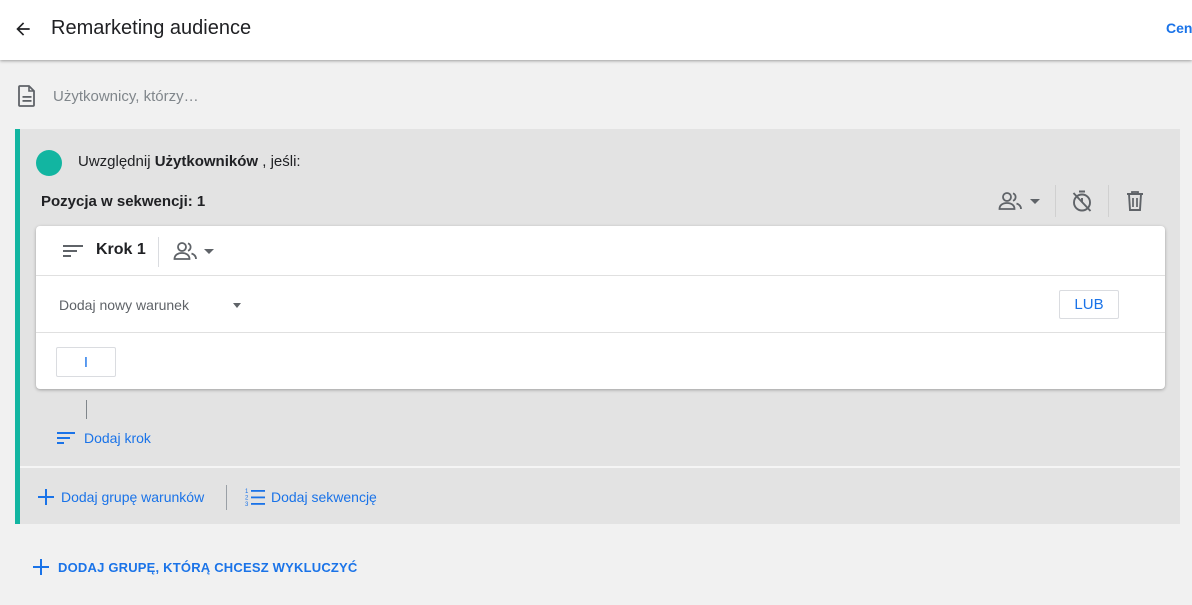  Describe the element at coordinates (226, 497) in the screenshot. I see `footer-divider` at that location.